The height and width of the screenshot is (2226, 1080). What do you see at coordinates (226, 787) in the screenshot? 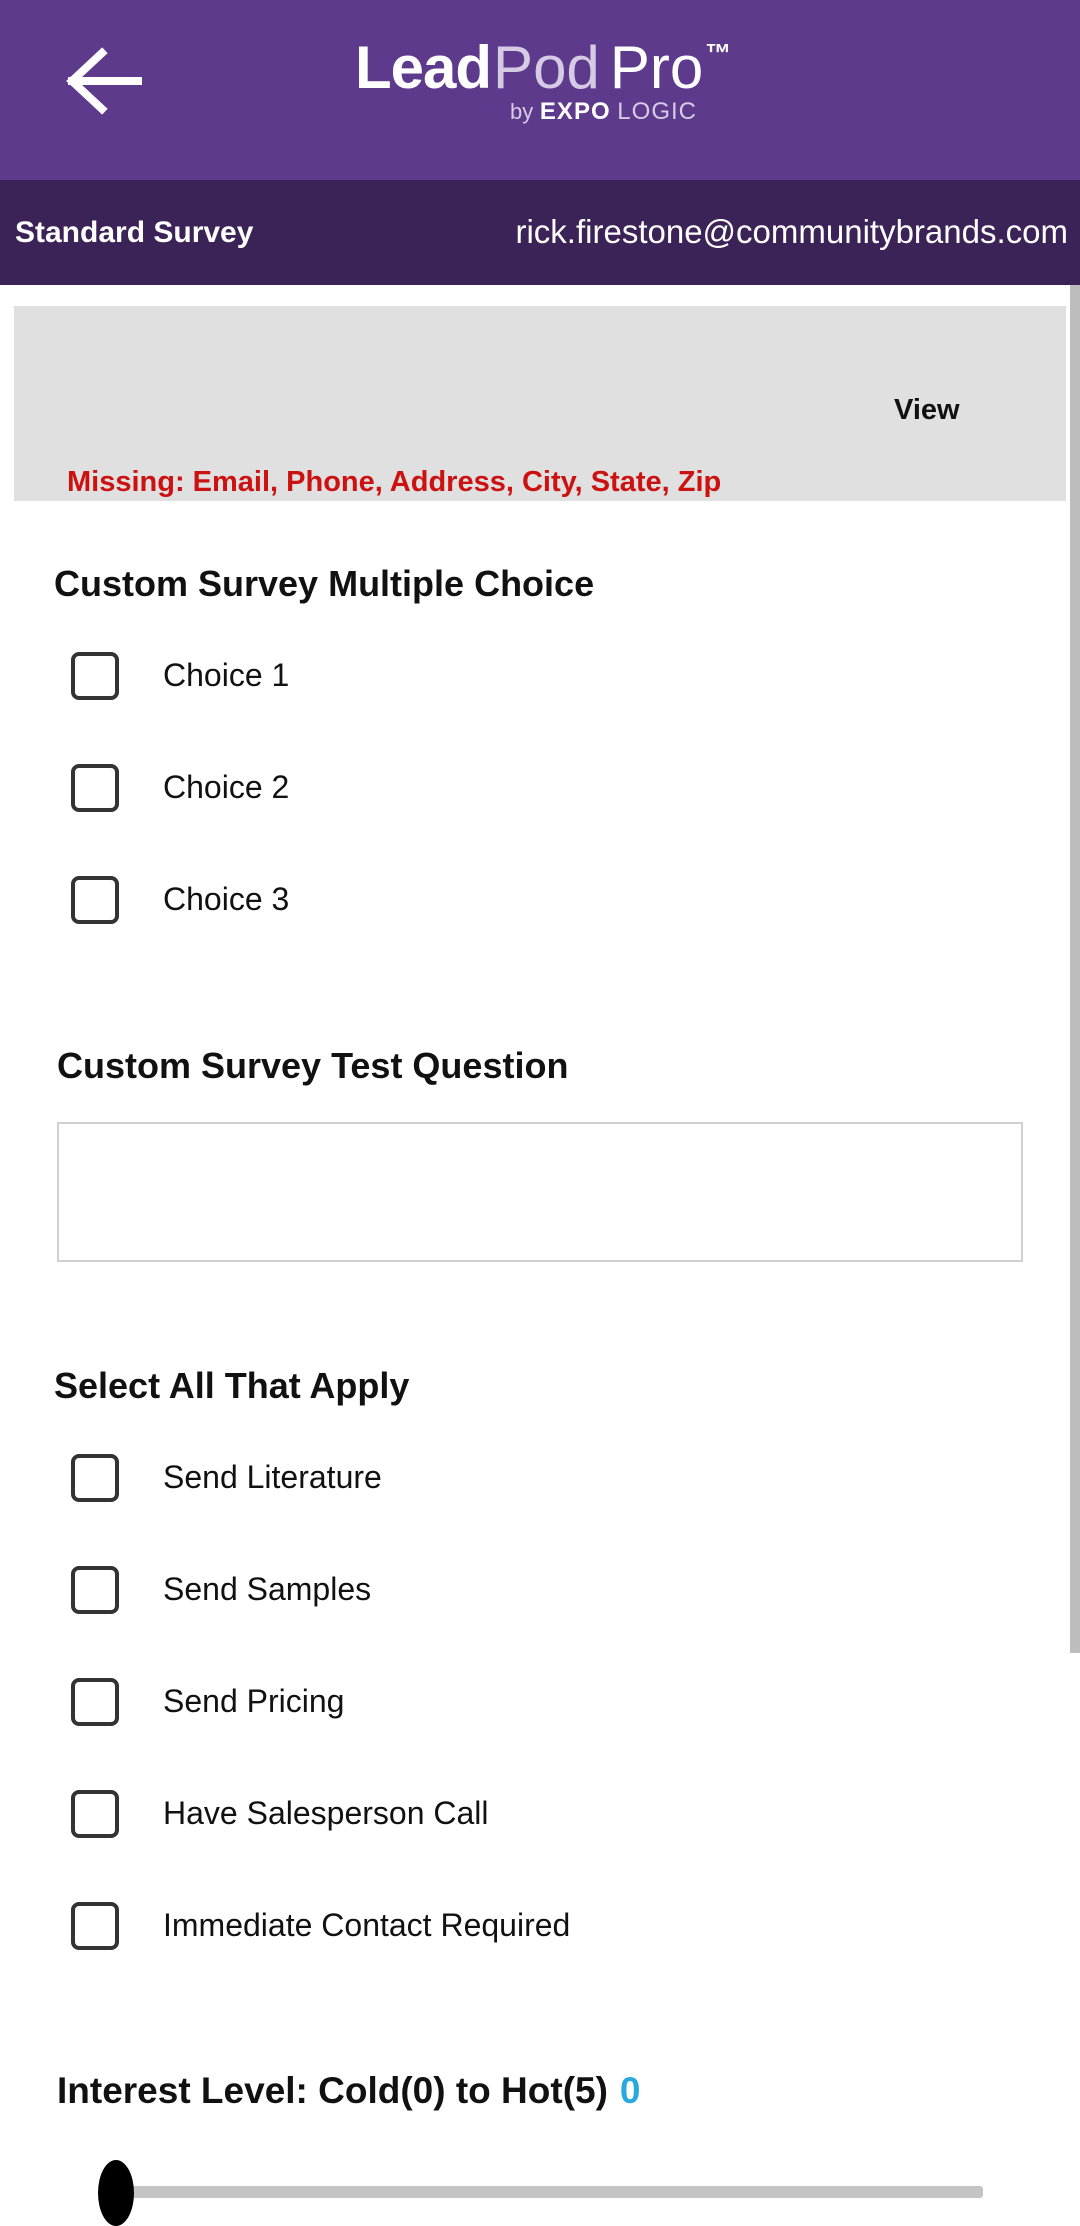
I see `choice-label: Choice 2` at bounding box center [226, 787].